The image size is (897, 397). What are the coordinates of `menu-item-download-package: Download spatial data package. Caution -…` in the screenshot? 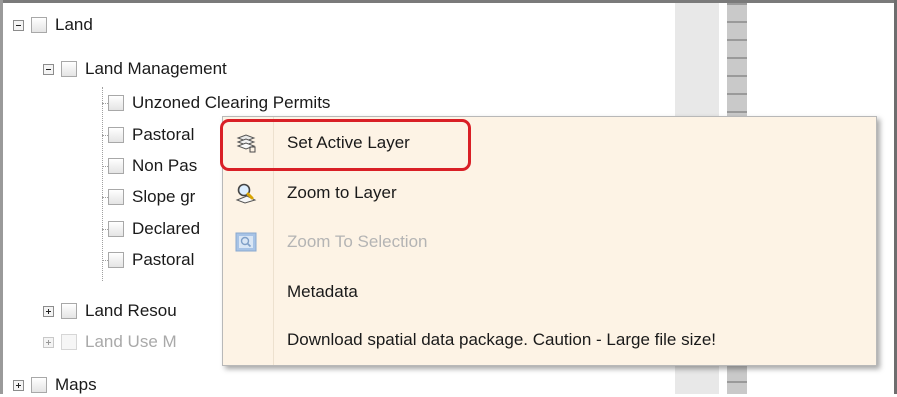 It's located at (549, 339).